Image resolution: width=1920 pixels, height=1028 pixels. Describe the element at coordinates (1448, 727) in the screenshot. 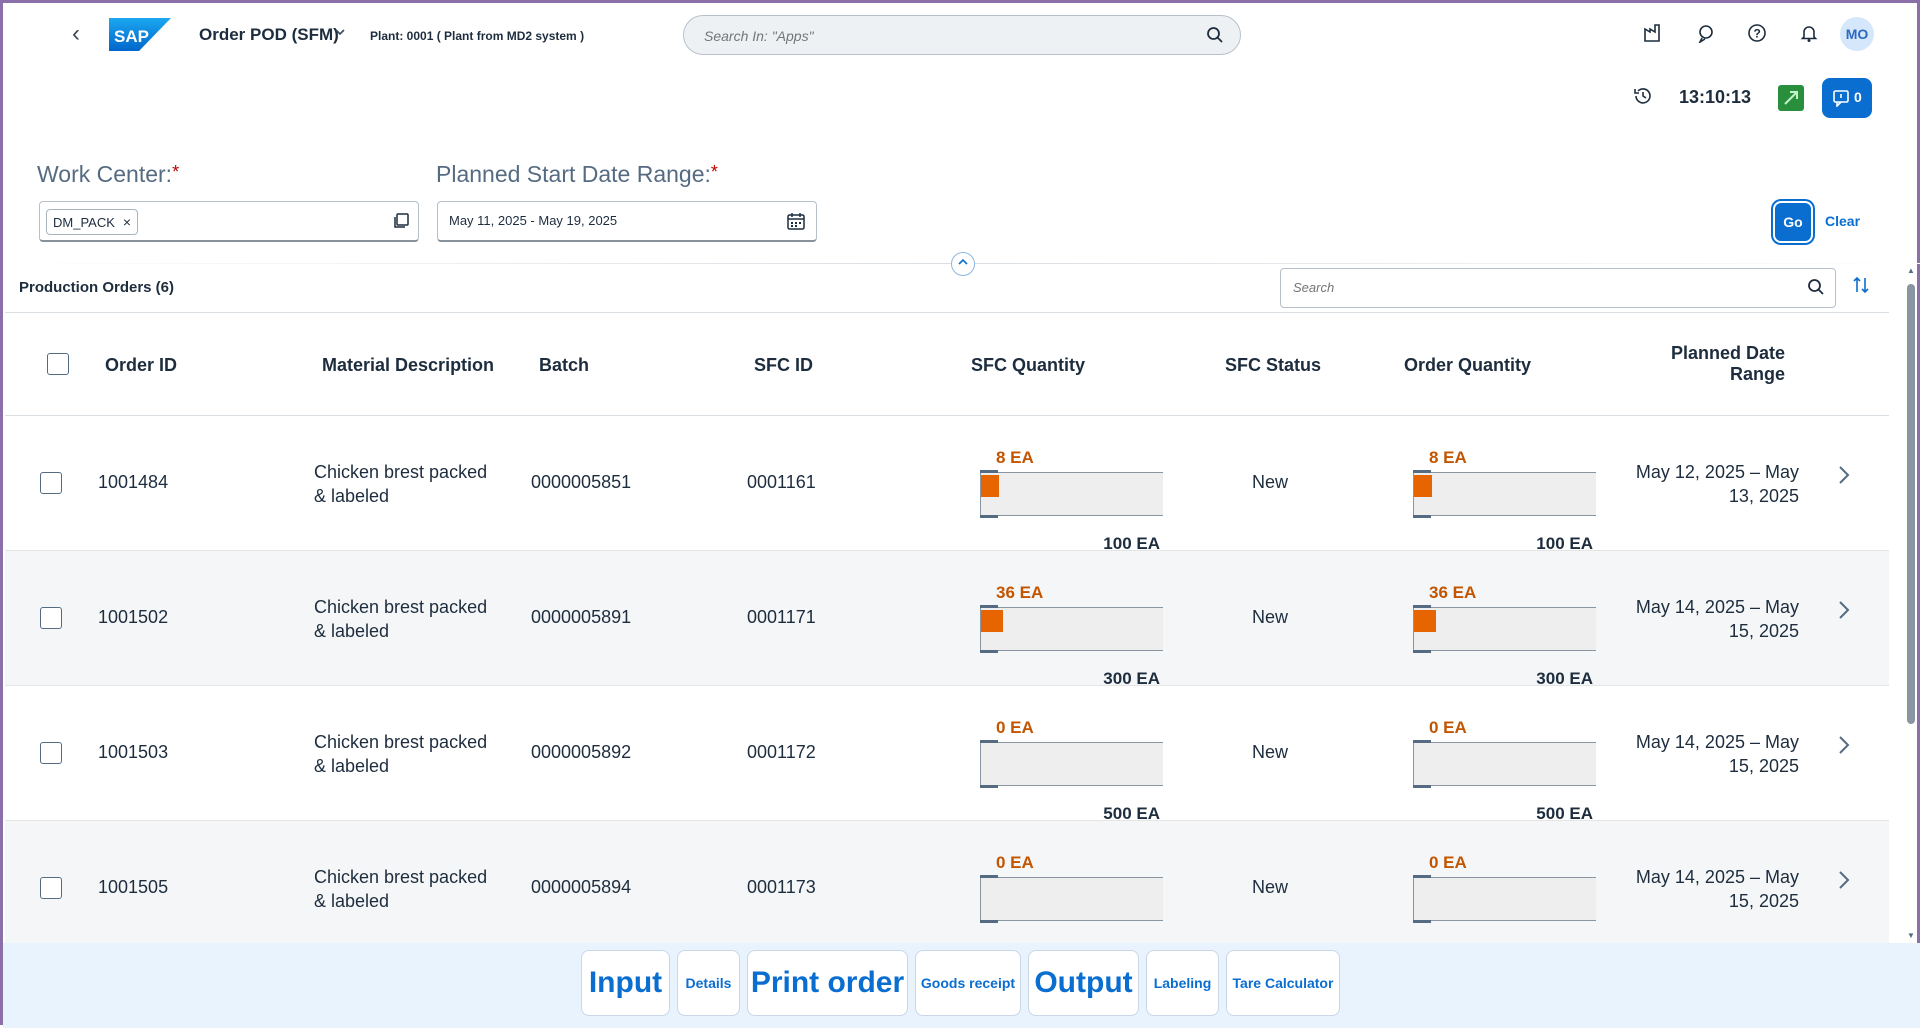

I see `order-quantity-value: 0 EA` at that location.